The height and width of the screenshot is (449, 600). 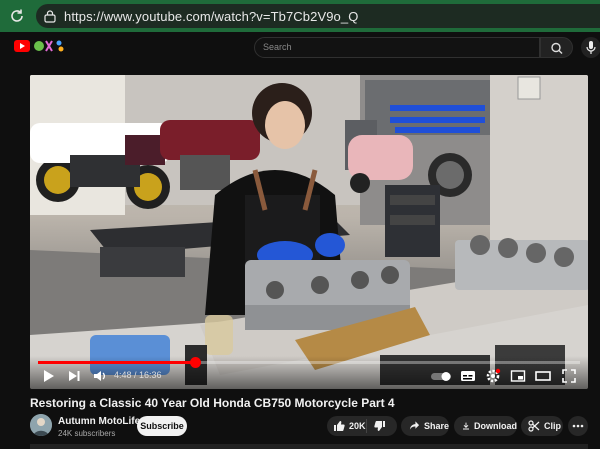 What do you see at coordinates (357, 426) in the screenshot?
I see `like-count: 20K` at bounding box center [357, 426].